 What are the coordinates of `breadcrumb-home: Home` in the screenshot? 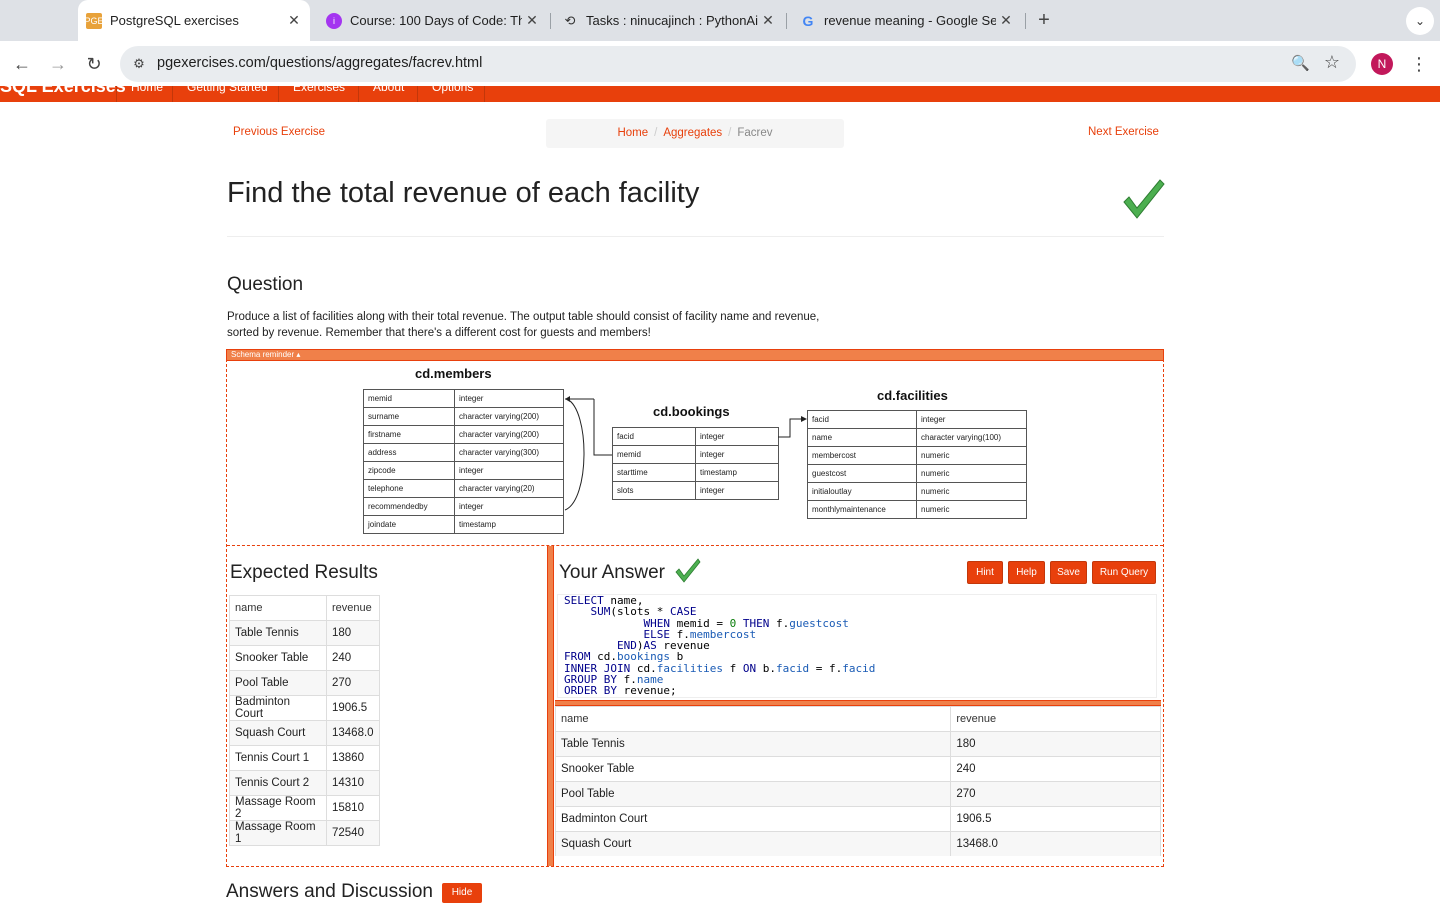 It's located at (632, 133).